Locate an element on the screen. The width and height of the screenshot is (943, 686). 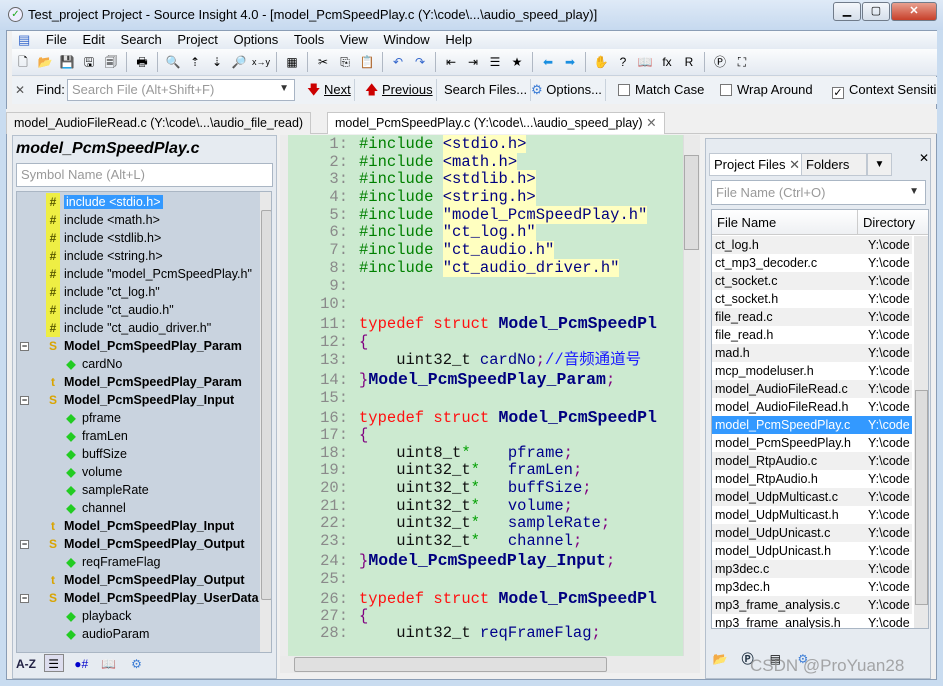
checkbox-box is located at coordinates (726, 90).